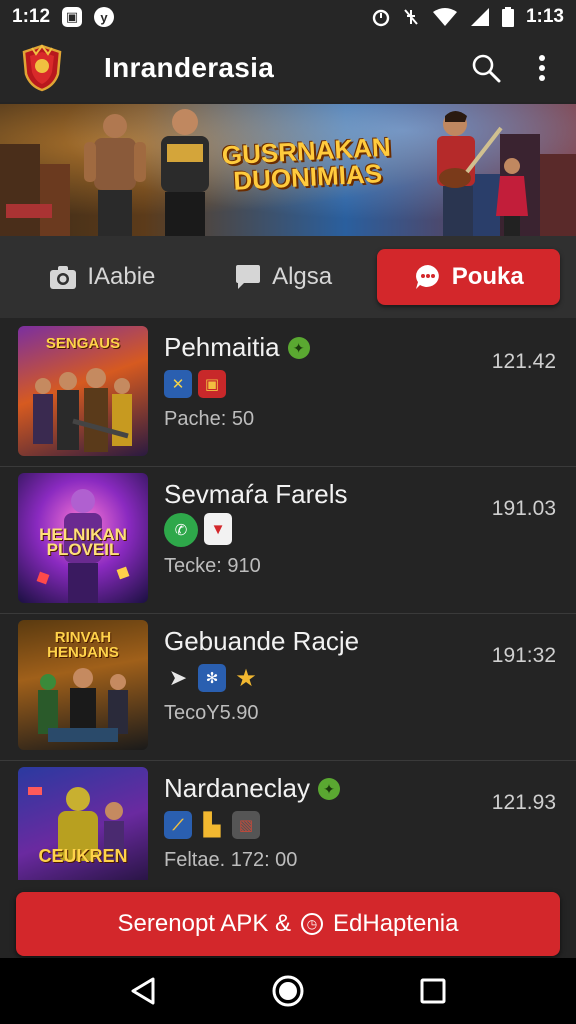 The image size is (576, 1024). I want to click on status-bar: 1:12 ▣ y 1:13, so click(288, 17).